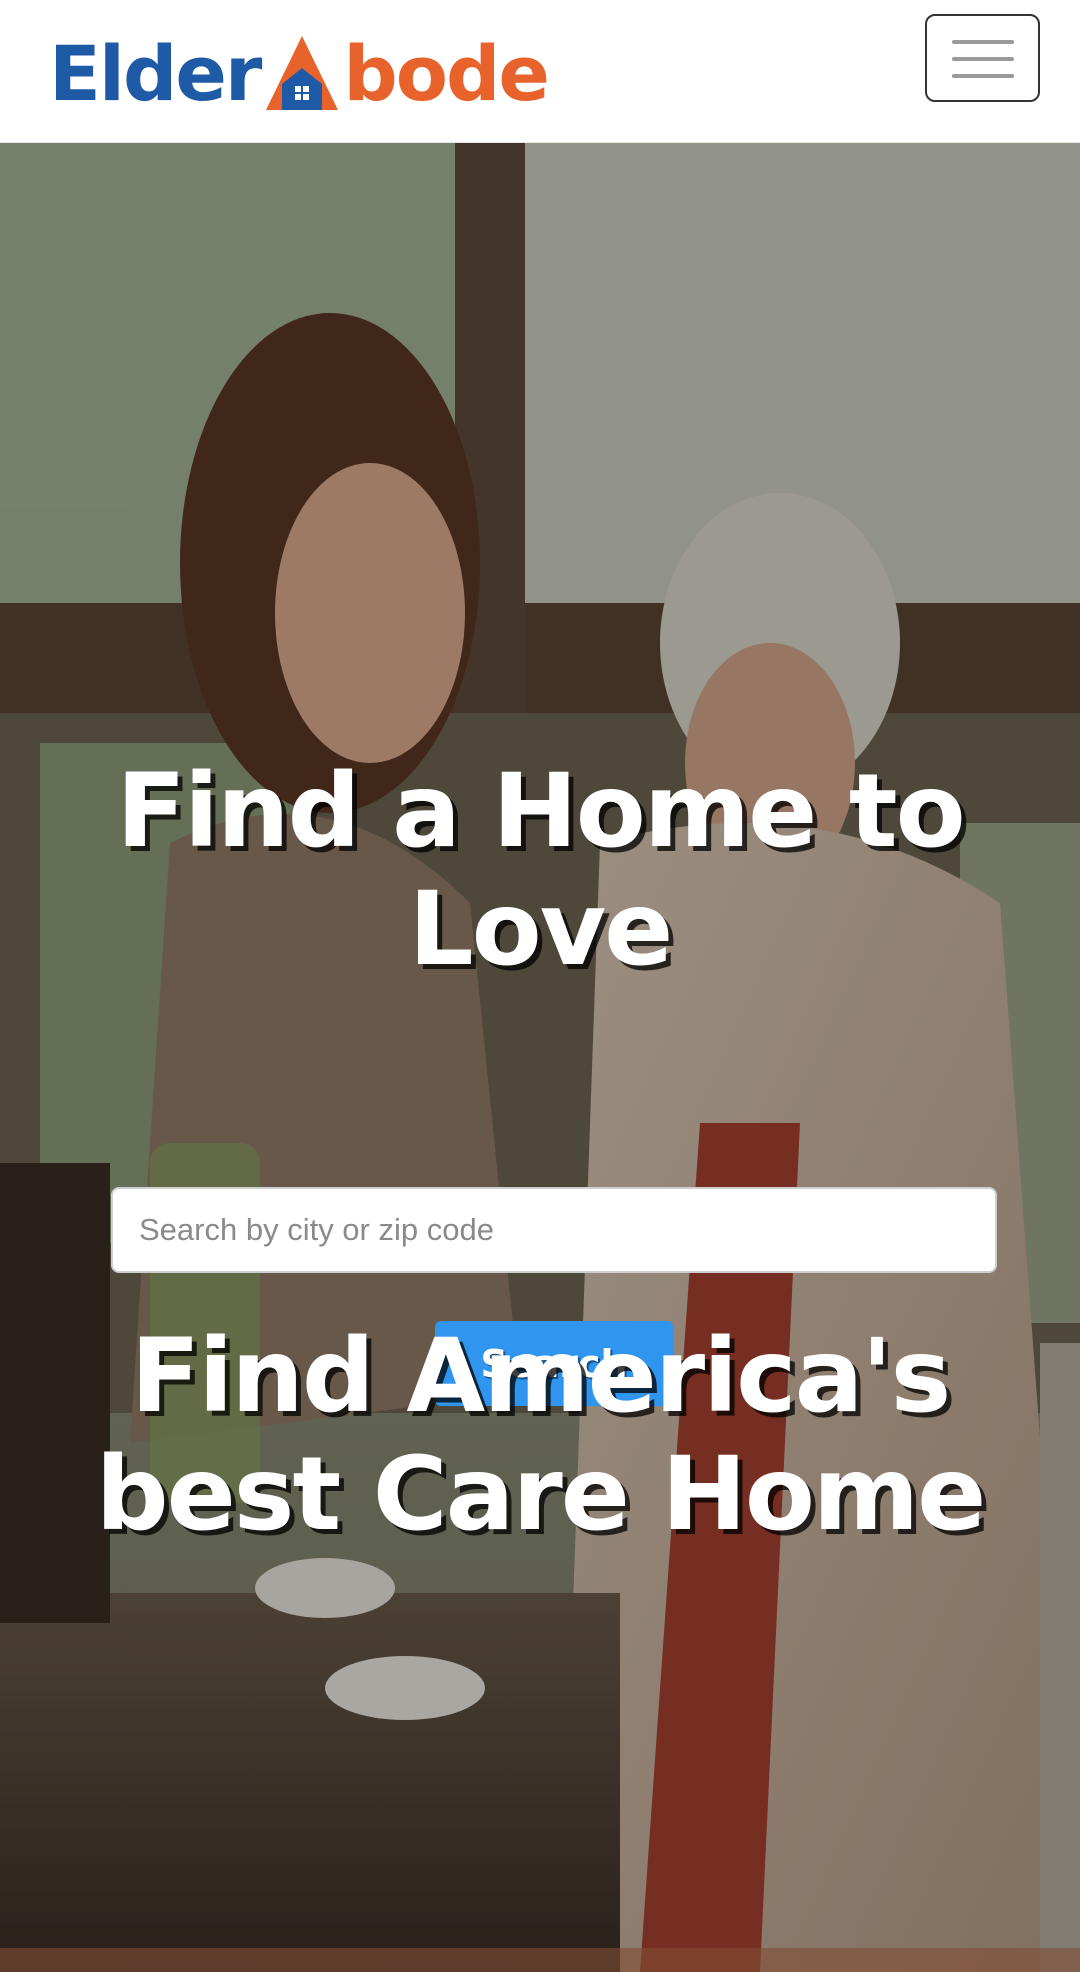  I want to click on house-logo-icon, so click(302, 73).